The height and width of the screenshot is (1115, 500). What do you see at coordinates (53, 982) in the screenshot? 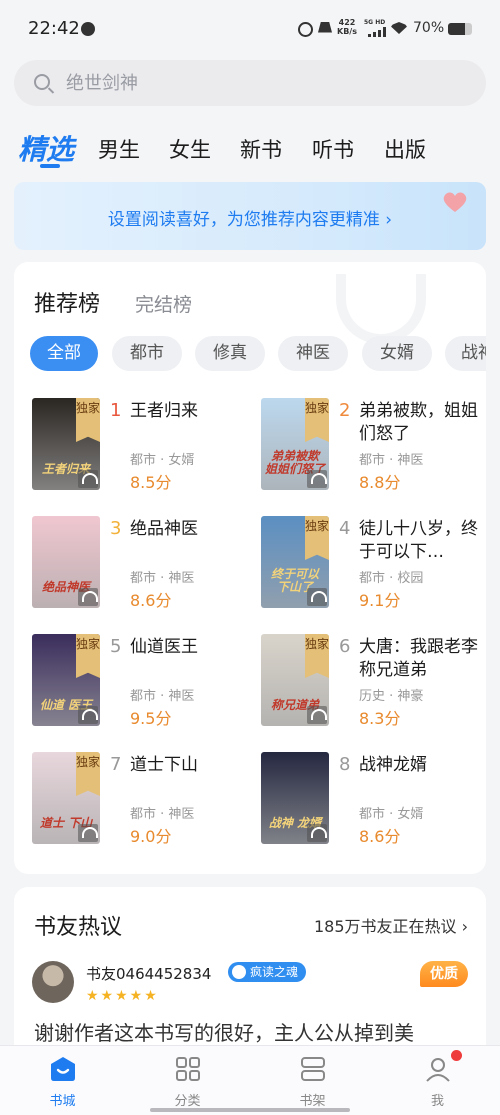
I see `avatar` at bounding box center [53, 982].